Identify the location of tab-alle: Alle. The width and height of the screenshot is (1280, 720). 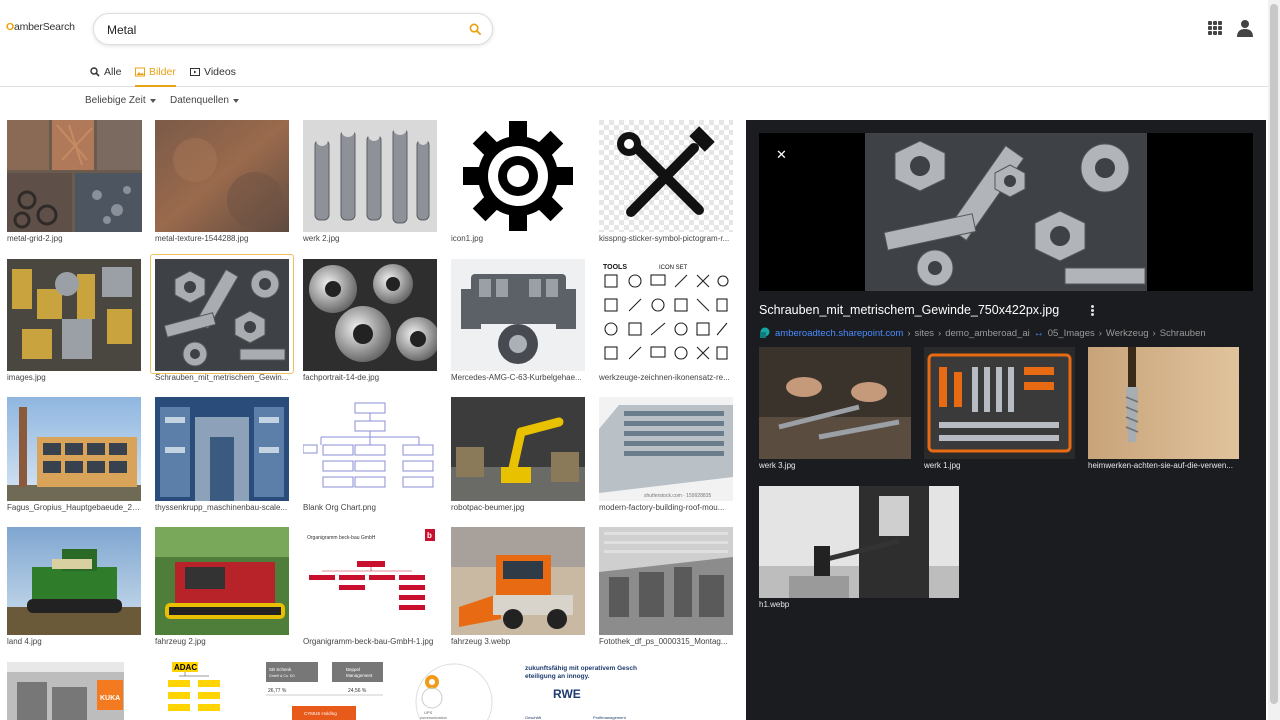
(106, 72).